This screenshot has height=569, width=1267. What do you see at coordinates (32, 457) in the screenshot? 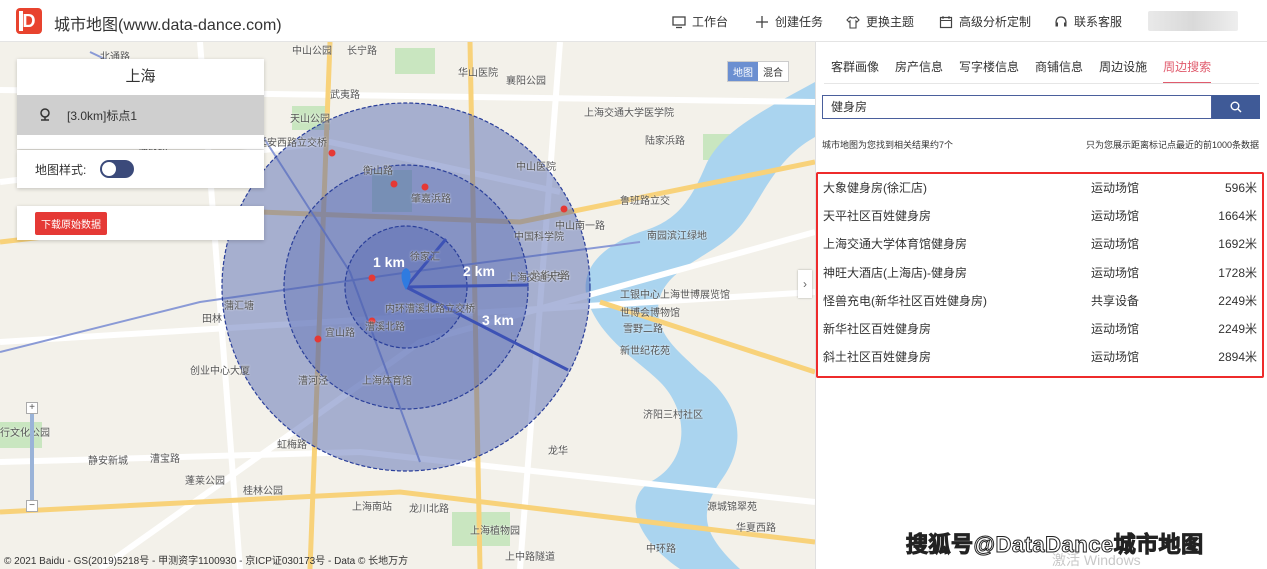
I see `zoom-slider` at bounding box center [32, 457].